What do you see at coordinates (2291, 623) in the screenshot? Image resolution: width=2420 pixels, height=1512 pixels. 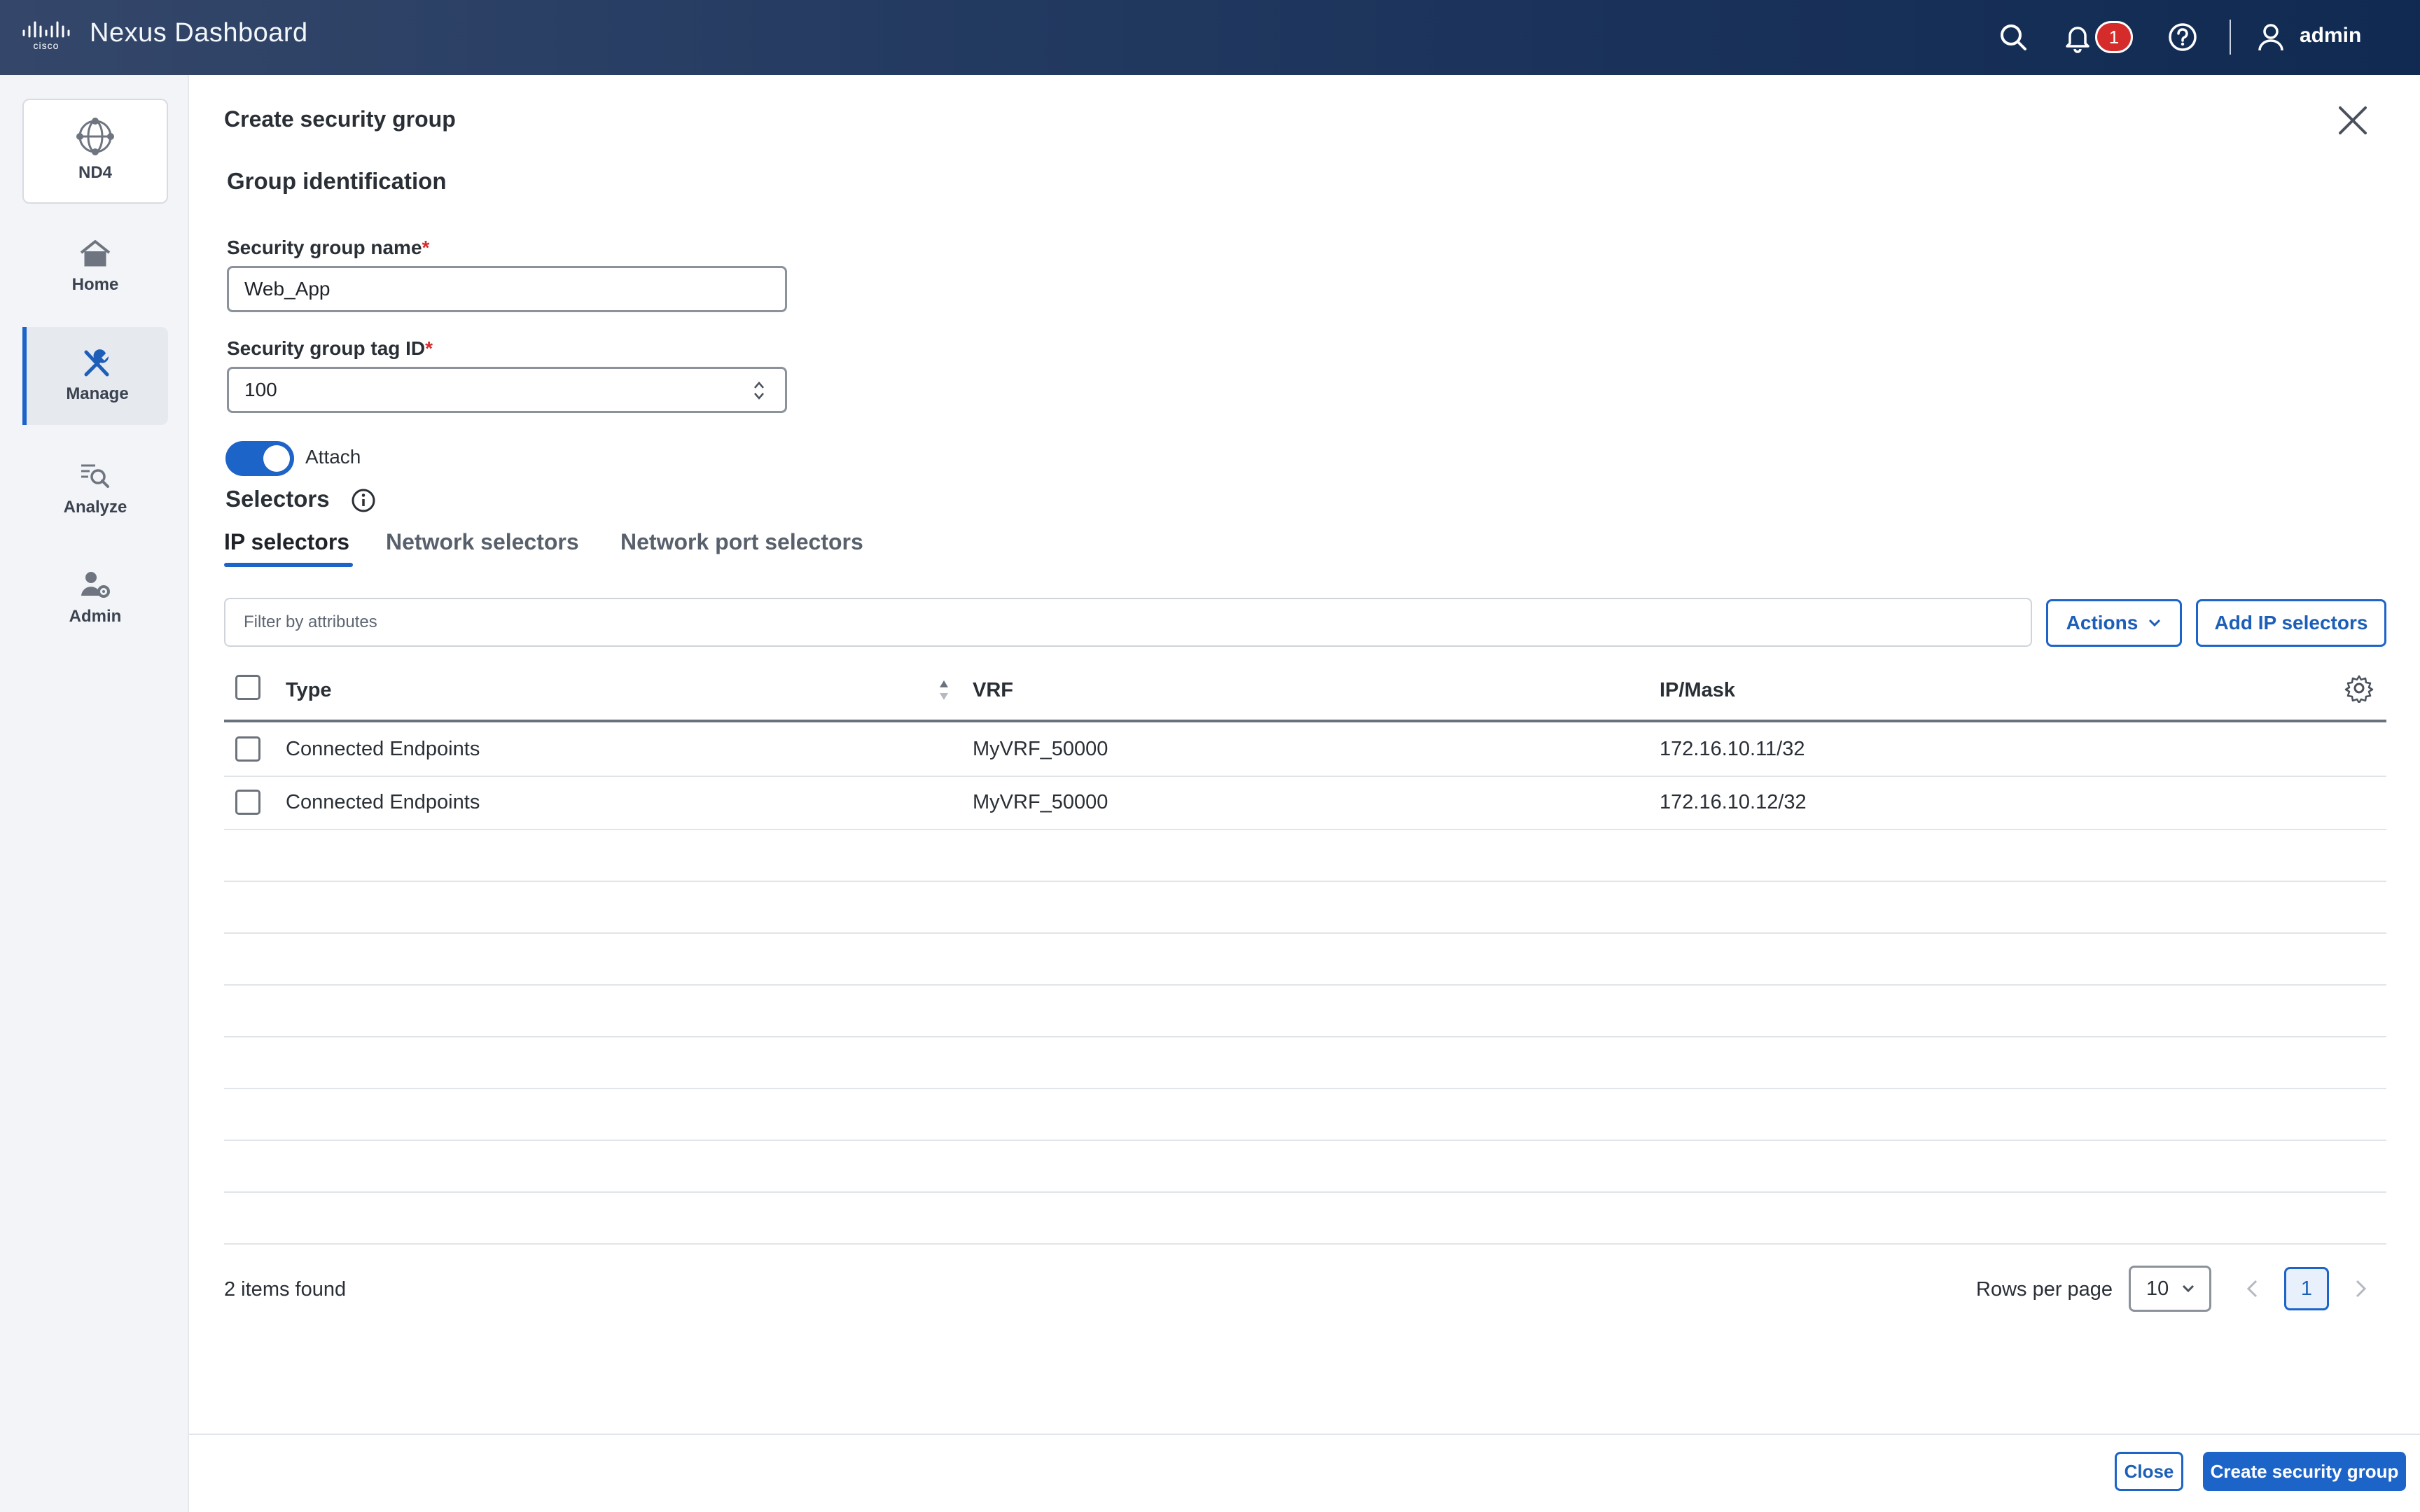 I see `add-ip-selectors-button: Add IP selectors` at bounding box center [2291, 623].